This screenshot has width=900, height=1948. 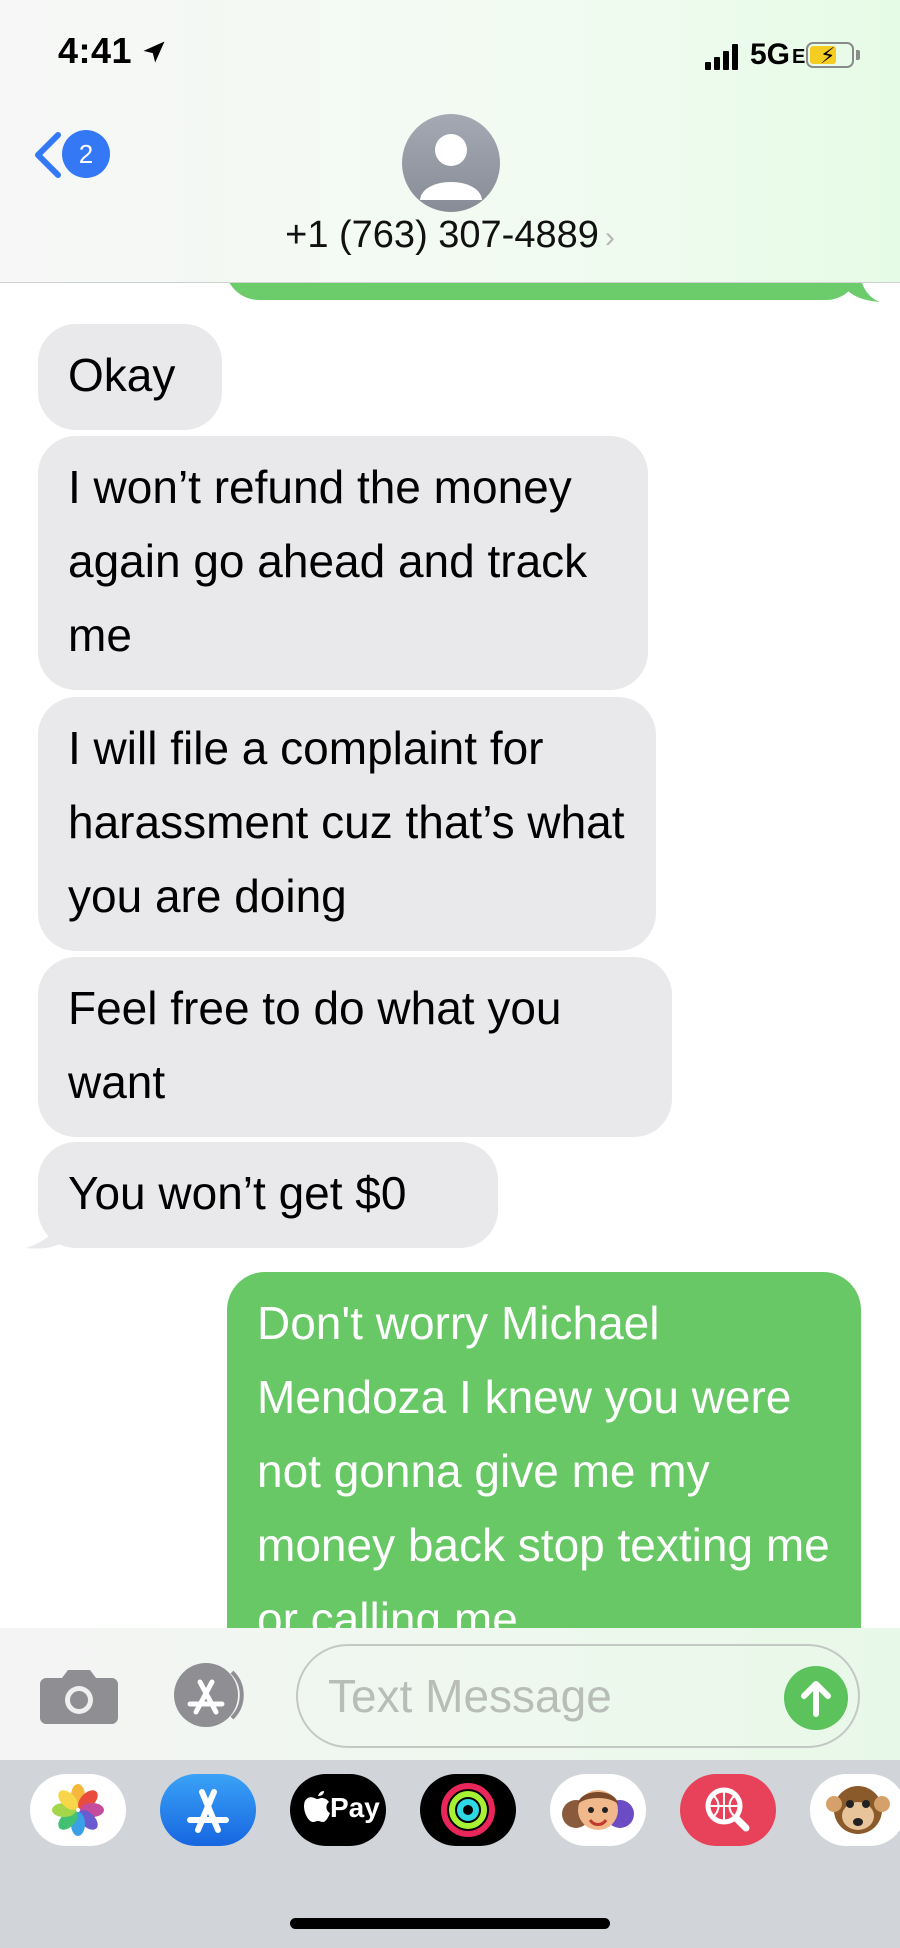 I want to click on battery-icon: ⚡, so click(x=830, y=55).